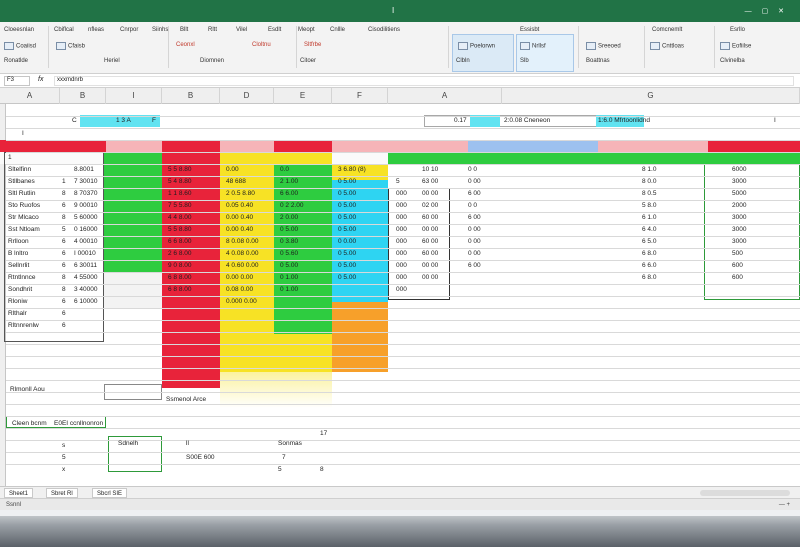  Describe the element at coordinates (529, 30) in the screenshot. I see `ribbon-tab: Essisbt` at that location.